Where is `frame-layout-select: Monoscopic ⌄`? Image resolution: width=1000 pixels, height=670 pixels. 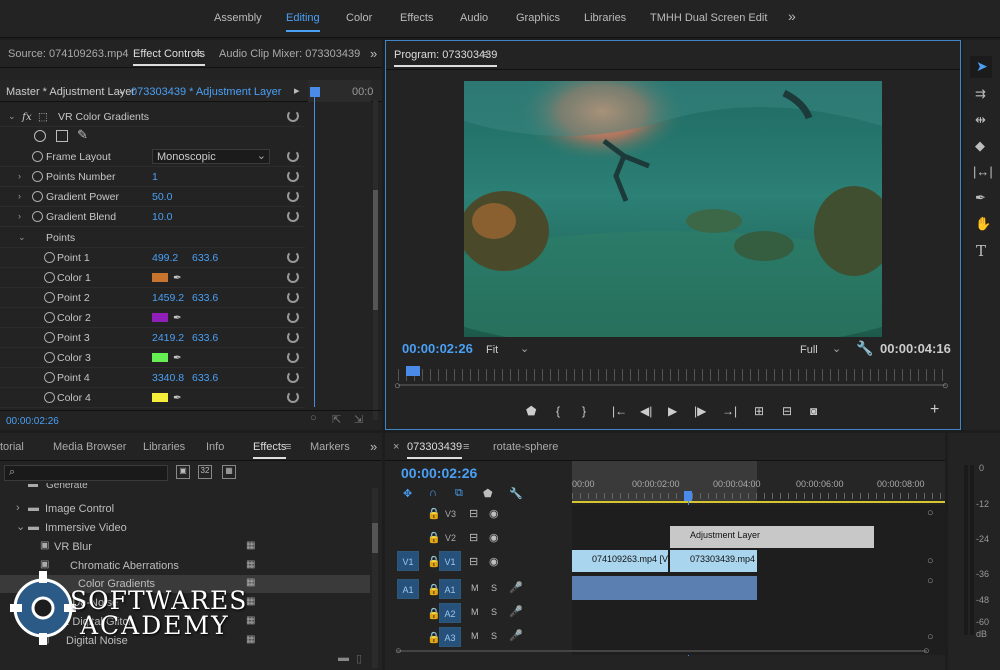
frame-layout-select: Monoscopic ⌄ is located at coordinates (211, 156).